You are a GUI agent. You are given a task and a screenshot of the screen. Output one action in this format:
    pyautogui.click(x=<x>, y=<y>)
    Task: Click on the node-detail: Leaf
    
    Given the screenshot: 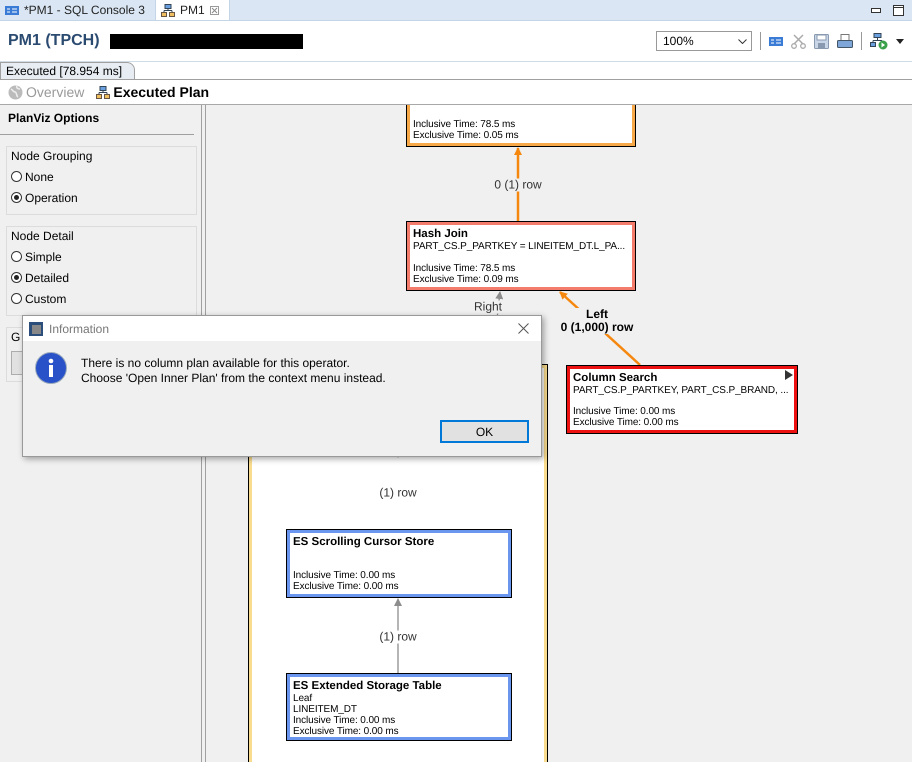 What is the action you would take?
    pyautogui.click(x=302, y=698)
    